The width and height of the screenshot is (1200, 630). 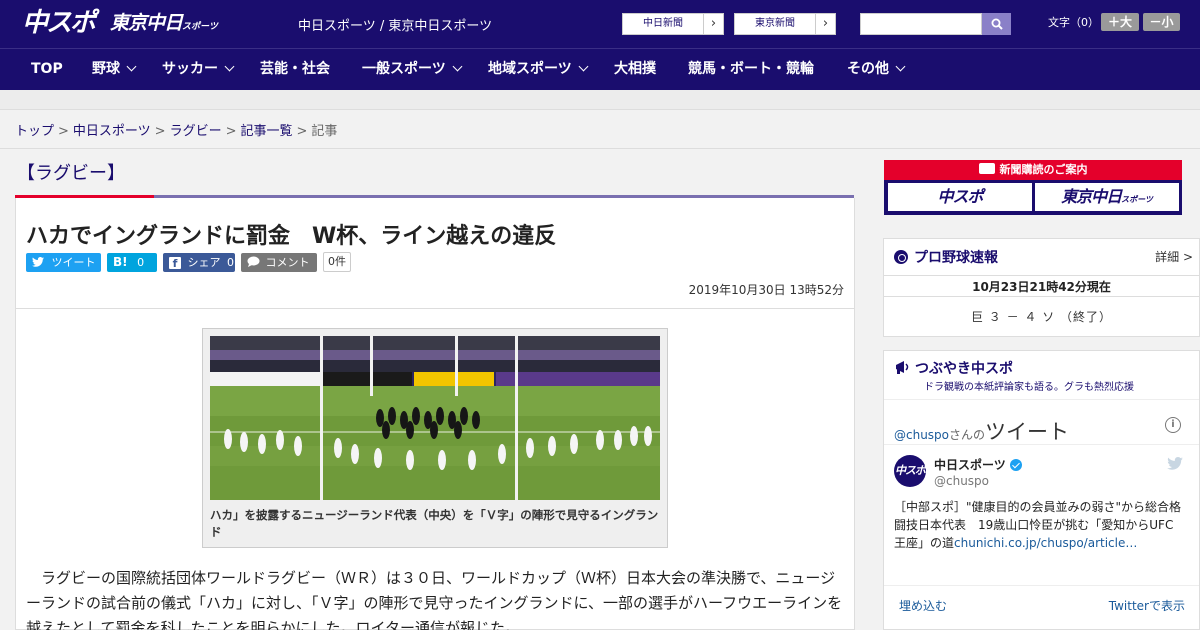 I want to click on nav-item-others: その他, so click(x=876, y=69).